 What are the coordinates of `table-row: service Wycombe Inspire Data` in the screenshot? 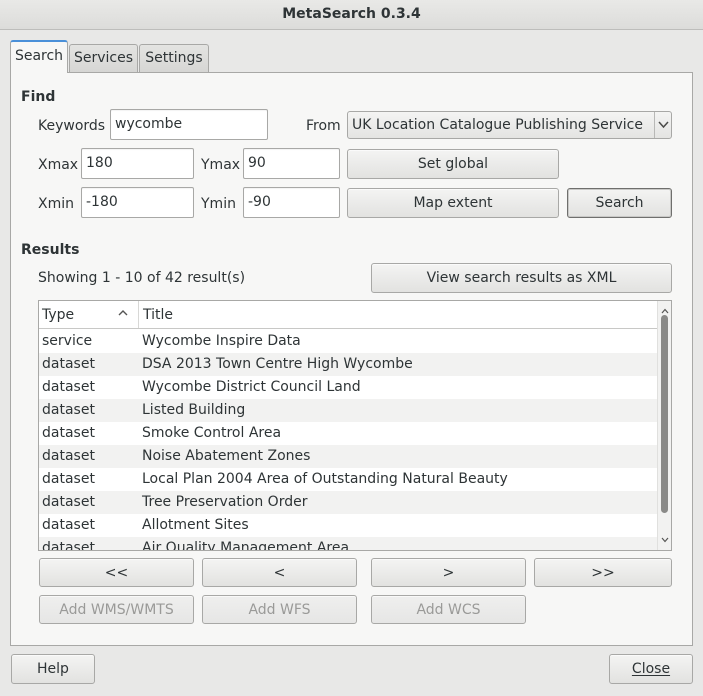 It's located at (349, 341).